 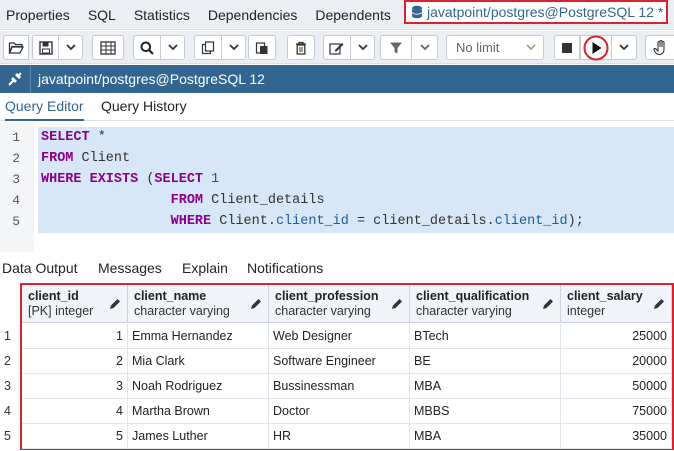 What do you see at coordinates (10, 436) in the screenshot?
I see `row-number: 5` at bounding box center [10, 436].